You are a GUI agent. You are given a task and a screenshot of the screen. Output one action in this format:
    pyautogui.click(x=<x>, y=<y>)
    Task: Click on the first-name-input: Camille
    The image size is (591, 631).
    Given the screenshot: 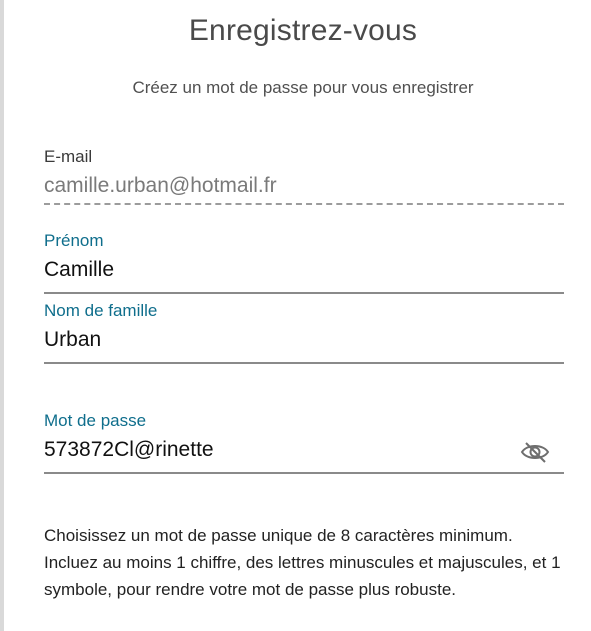 What is the action you would take?
    pyautogui.click(x=304, y=270)
    